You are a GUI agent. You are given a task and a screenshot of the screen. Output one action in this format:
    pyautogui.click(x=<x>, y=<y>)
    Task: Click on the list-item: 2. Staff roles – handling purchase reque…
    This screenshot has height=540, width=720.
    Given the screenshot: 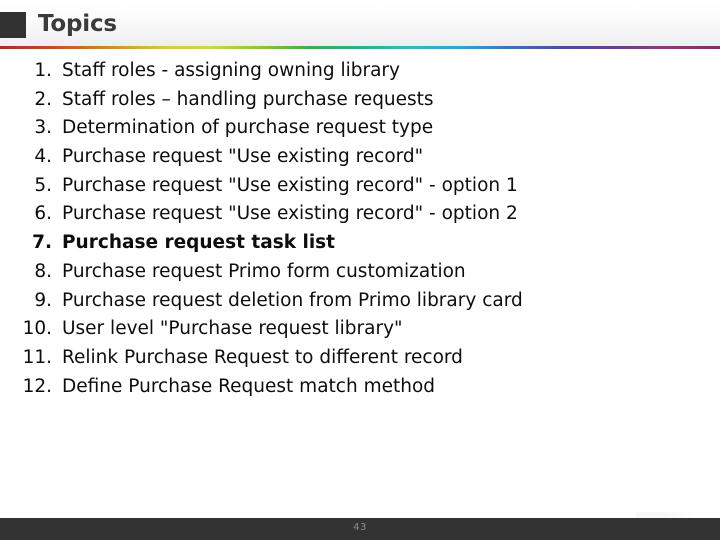 What is the action you would take?
    pyautogui.click(x=360, y=103)
    